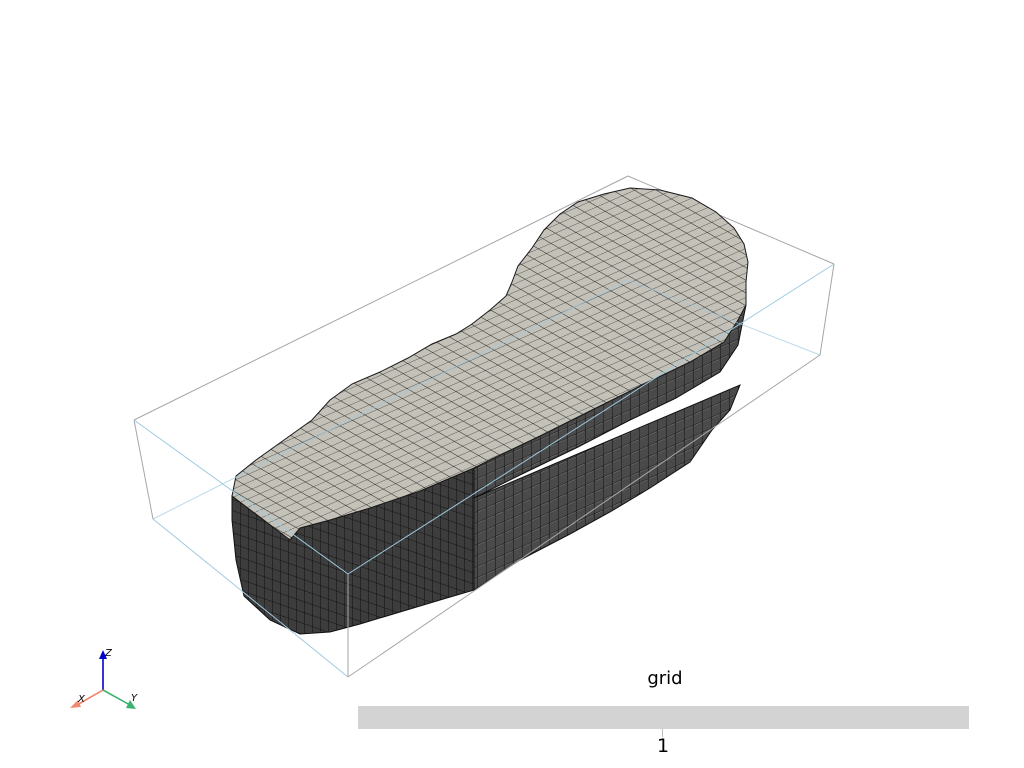 The height and width of the screenshot is (768, 1024). Describe the element at coordinates (665, 678) in the screenshot. I see `scalar-bar-title: grid` at that location.